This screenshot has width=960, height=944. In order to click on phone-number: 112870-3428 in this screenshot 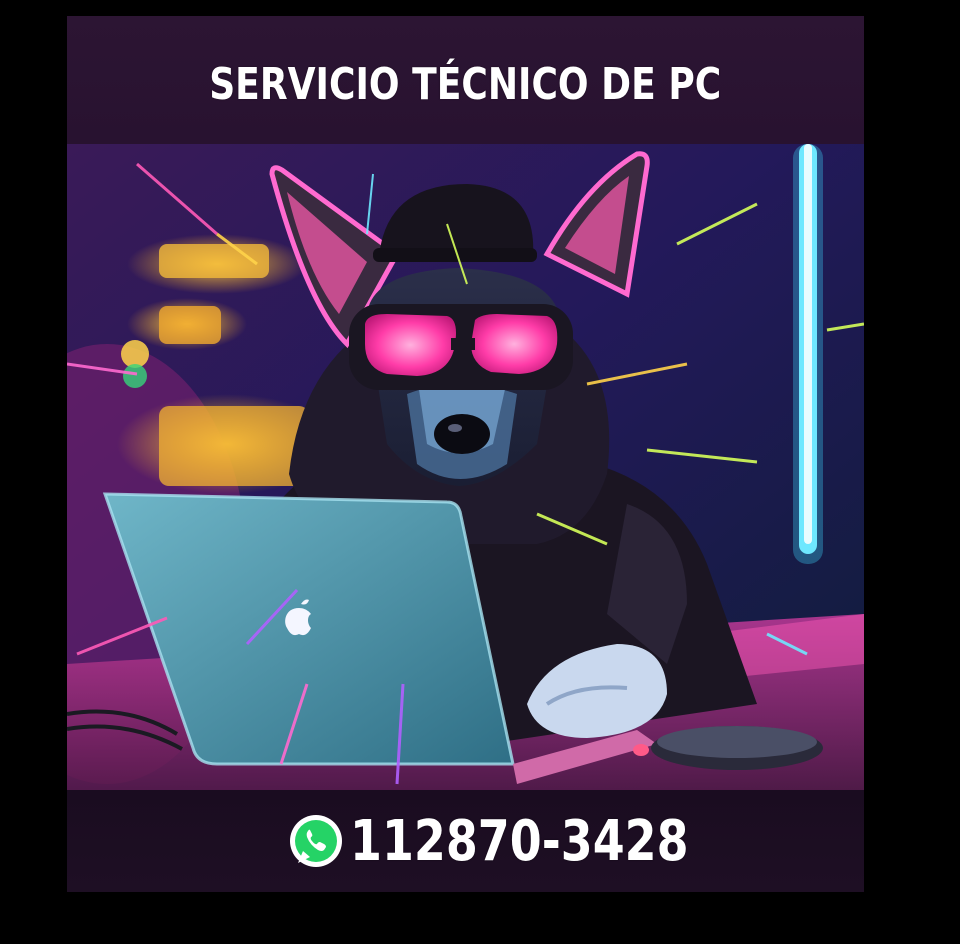, I will do `click(519, 841)`.